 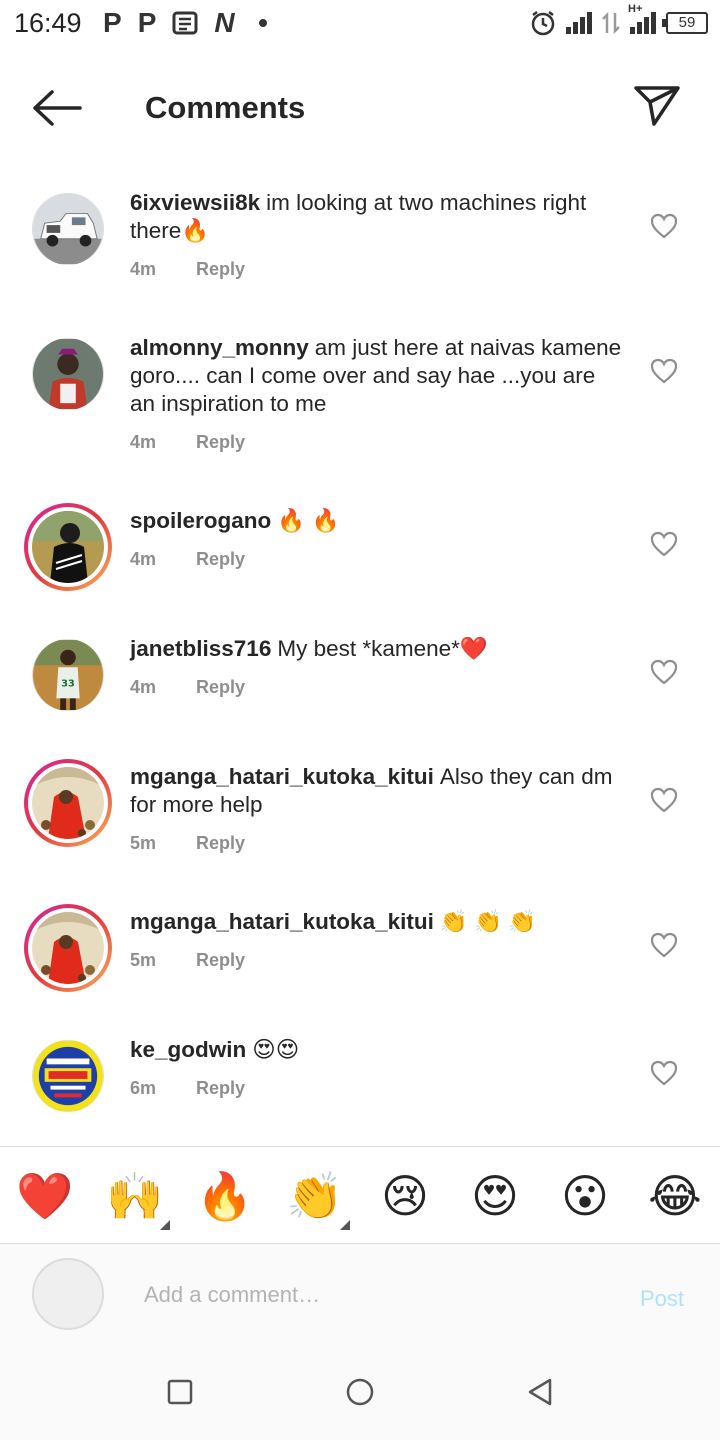 I want to click on post-button: Post, so click(x=662, y=1299).